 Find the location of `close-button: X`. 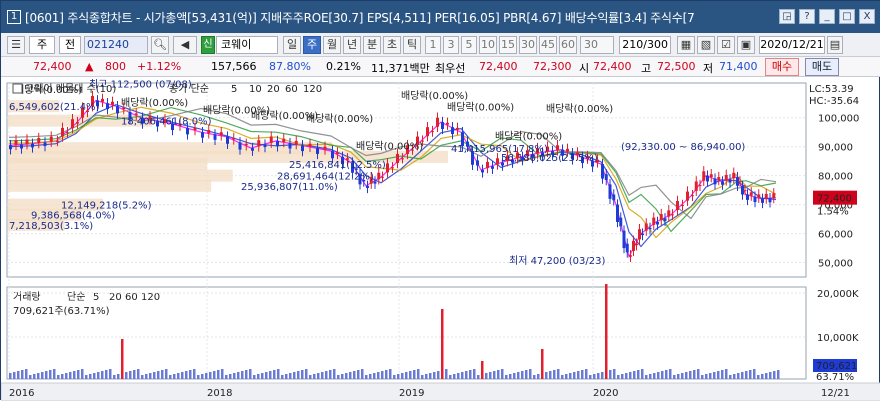

close-button: X is located at coordinates (867, 16).